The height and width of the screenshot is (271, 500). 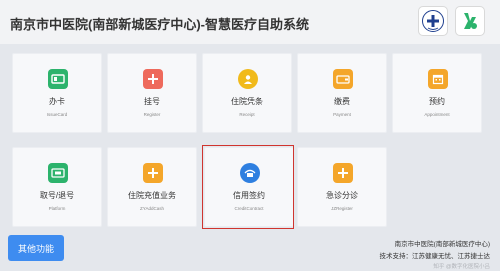 What do you see at coordinates (152, 187) in the screenshot?
I see `tile-zy-add-cash: 住院充值业务 ZYAddCash` at bounding box center [152, 187].